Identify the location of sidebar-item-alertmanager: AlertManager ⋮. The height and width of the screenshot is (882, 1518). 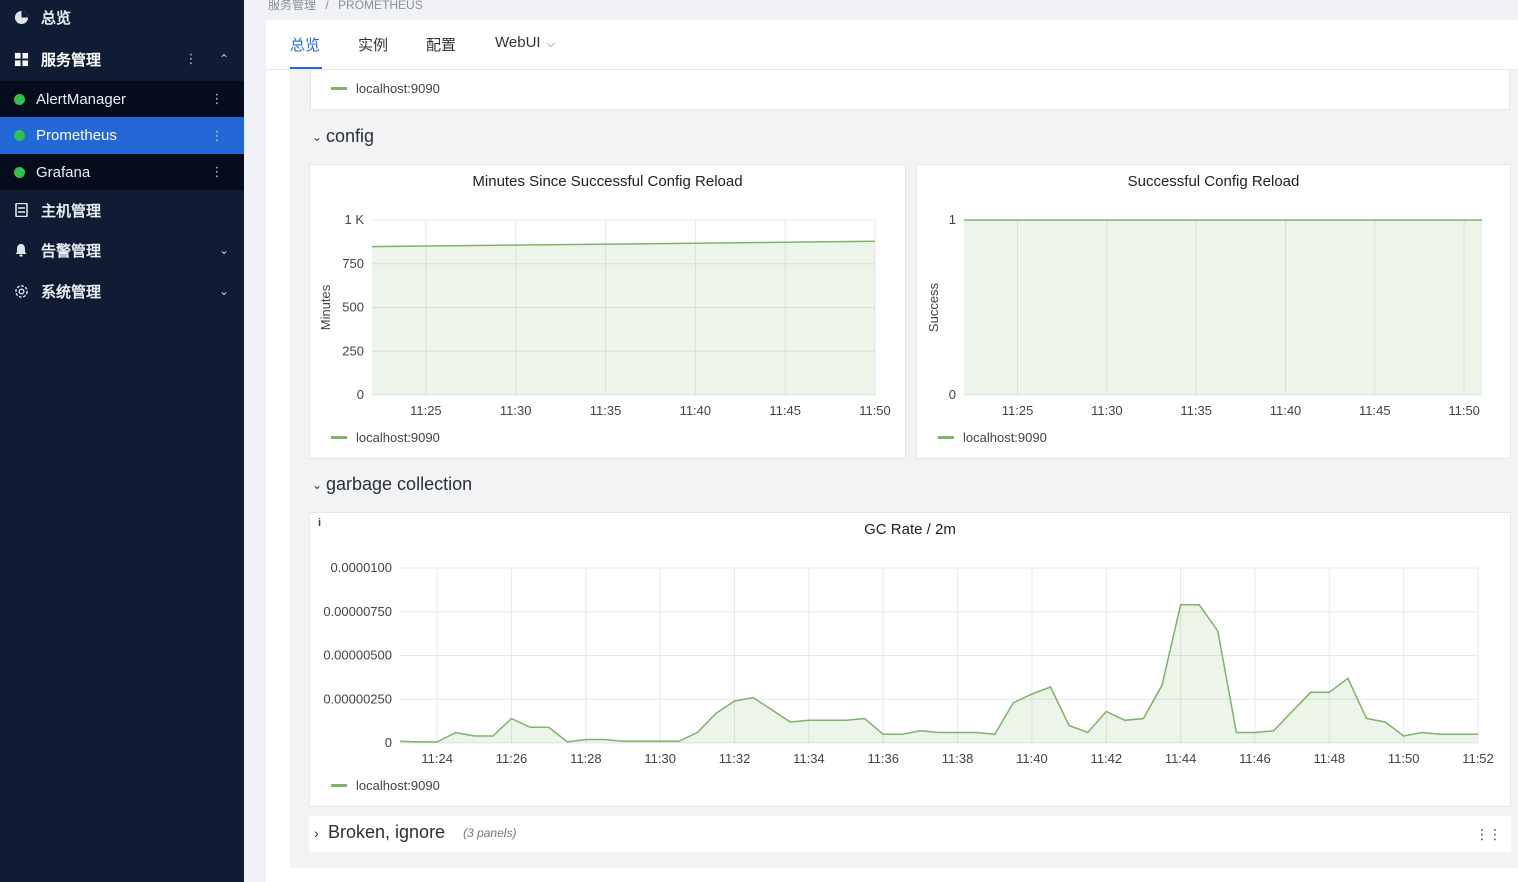
(122, 99).